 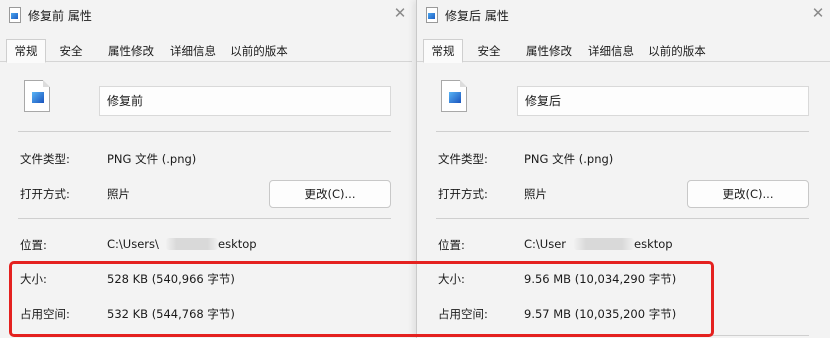 What do you see at coordinates (663, 101) in the screenshot?
I see `file-name-input: 修复后` at bounding box center [663, 101].